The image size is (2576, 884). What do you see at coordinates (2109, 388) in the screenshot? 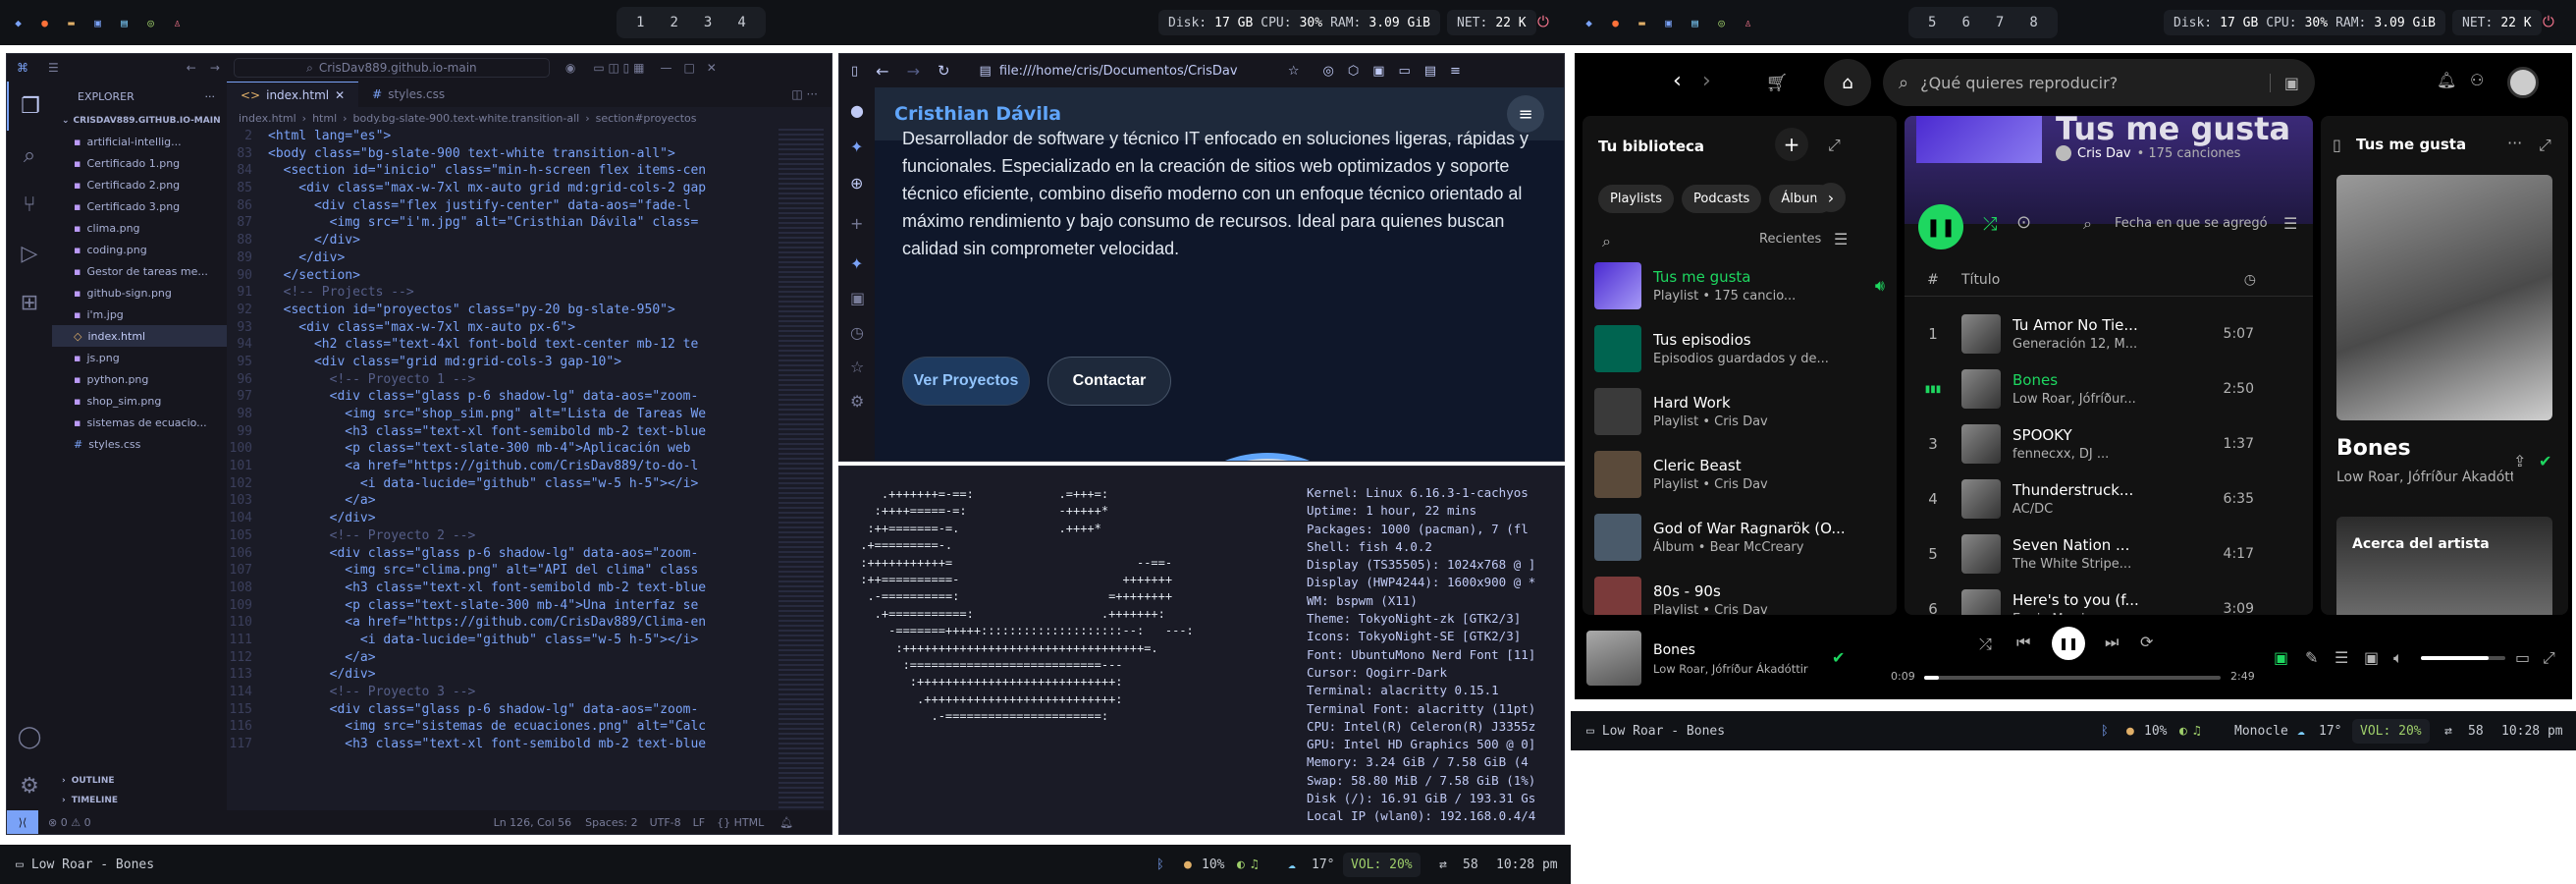
I see `track-row: ▮▮▮ Bones Low Roar, Jófríður... 2:50` at bounding box center [2109, 388].